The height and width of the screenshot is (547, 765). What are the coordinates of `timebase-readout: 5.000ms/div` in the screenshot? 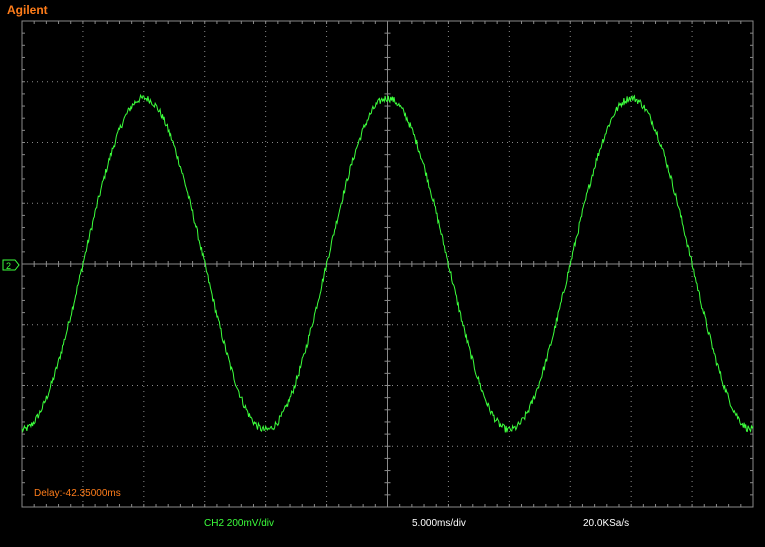 It's located at (439, 523).